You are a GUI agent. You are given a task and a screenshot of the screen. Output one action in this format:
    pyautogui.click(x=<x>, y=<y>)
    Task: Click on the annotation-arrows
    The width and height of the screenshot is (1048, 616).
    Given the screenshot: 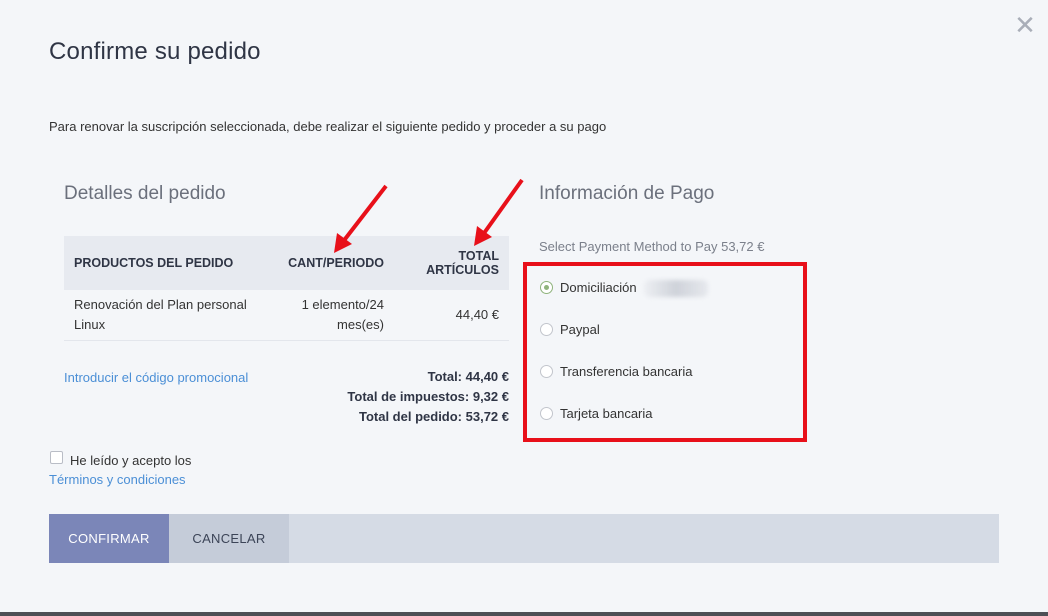 What is the action you would take?
    pyautogui.click(x=429, y=215)
    